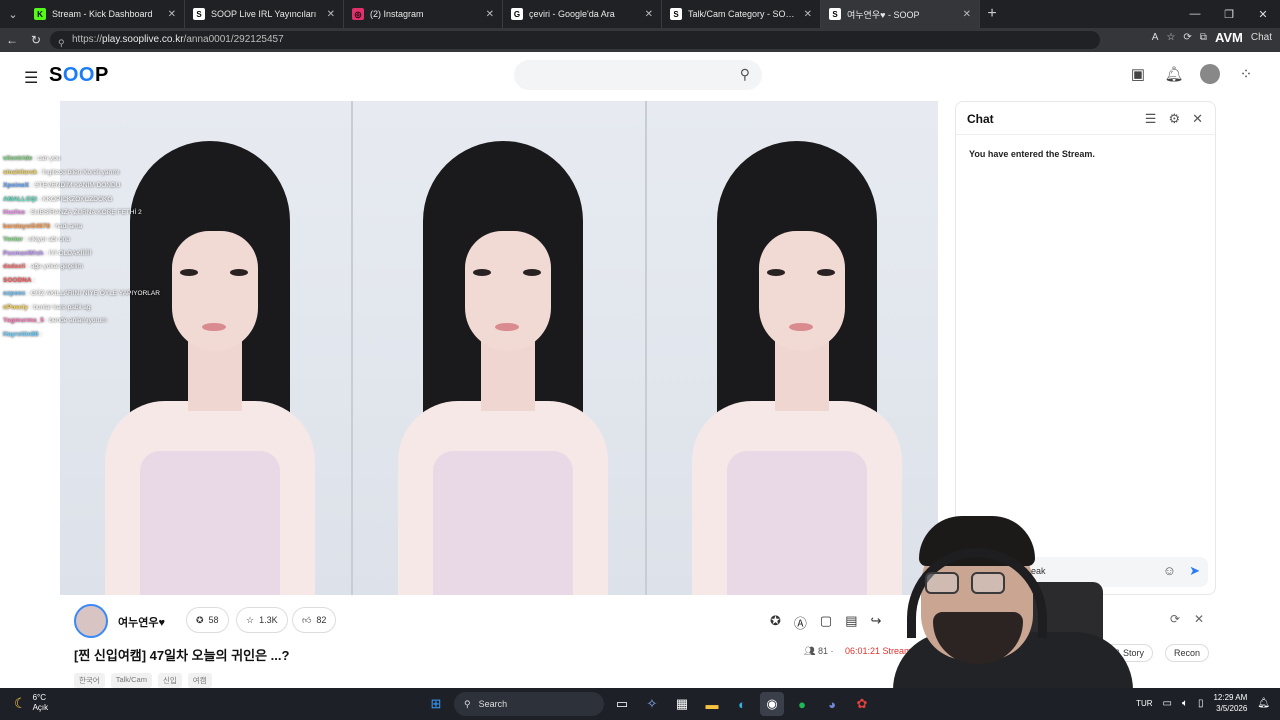 This screenshot has height=720, width=1280. I want to click on taskbar-apps: ⊞ ⚲ Search ▭ ✧ ▦ ▬ ◐ ◉ ● ◕ ✿, so click(649, 704).